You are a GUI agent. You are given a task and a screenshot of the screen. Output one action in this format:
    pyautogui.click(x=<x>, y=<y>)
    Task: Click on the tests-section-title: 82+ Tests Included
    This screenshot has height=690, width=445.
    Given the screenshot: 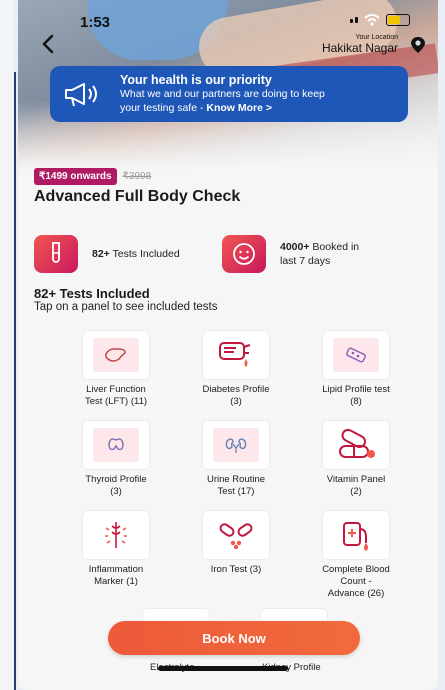 What is the action you would take?
    pyautogui.click(x=92, y=293)
    